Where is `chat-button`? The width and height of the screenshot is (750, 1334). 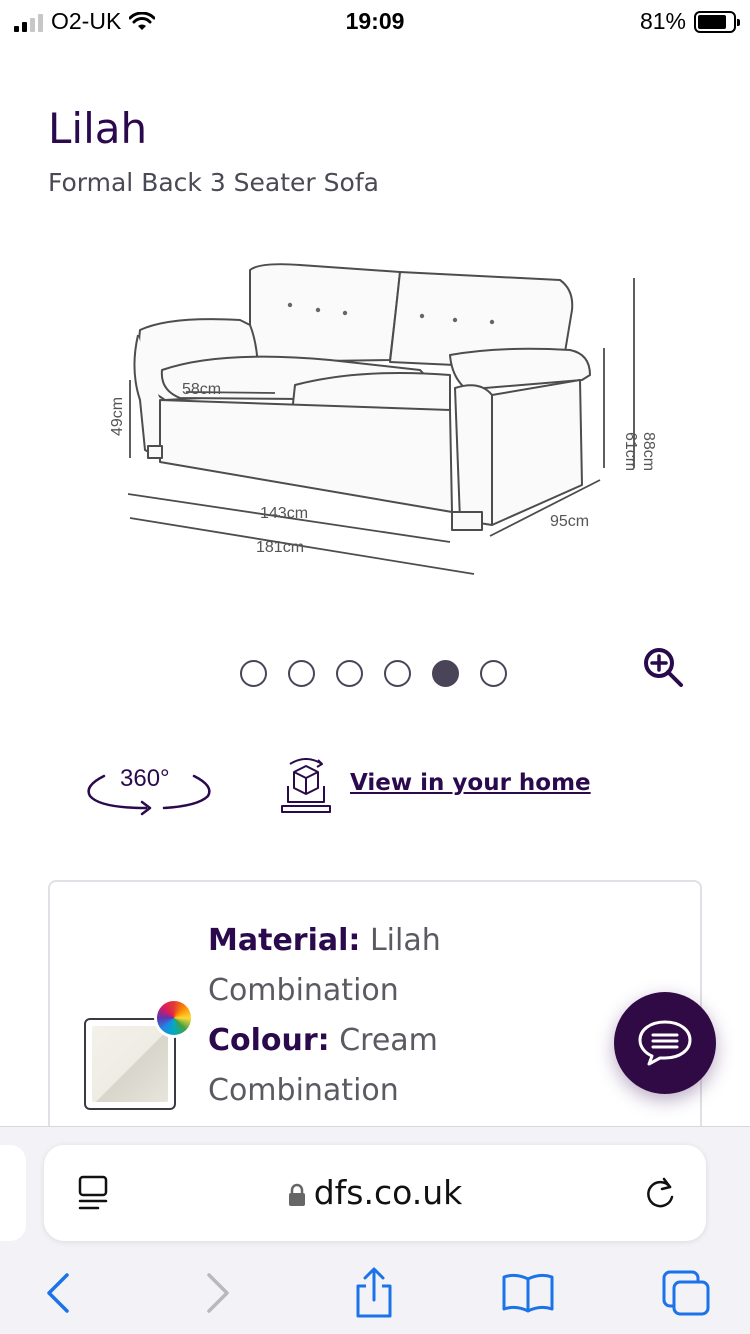 chat-button is located at coordinates (665, 1043).